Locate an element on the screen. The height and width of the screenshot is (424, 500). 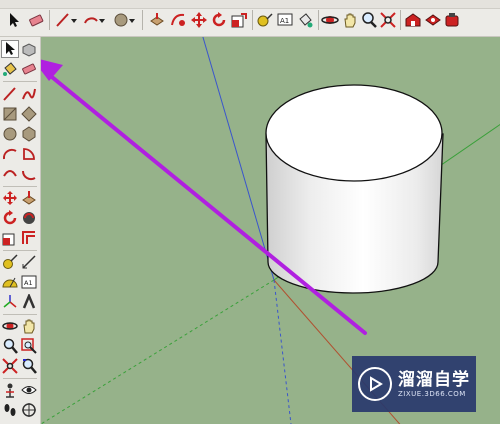
pie-tool-button is located at coordinates (29, 154).